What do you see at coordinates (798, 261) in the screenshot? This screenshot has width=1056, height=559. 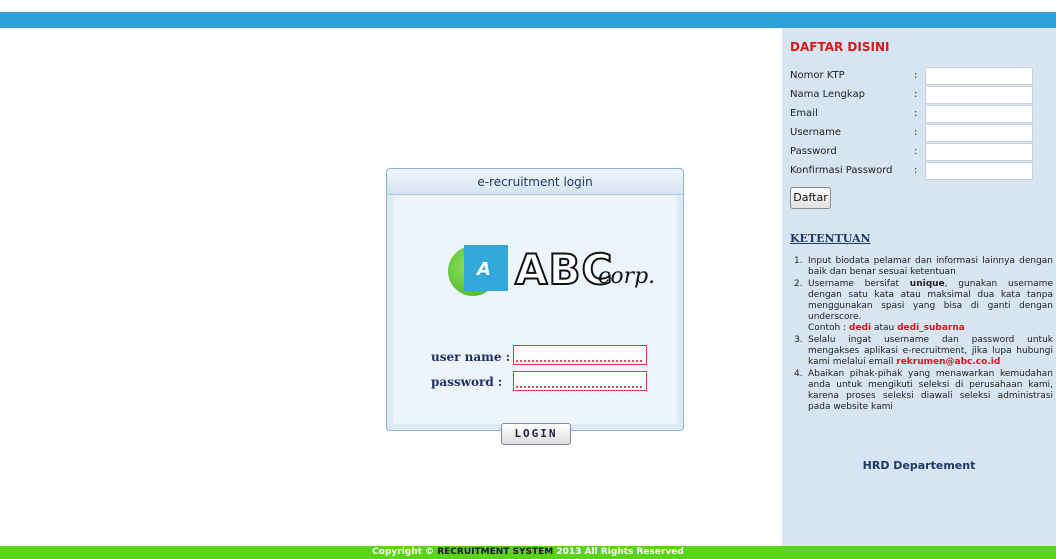 I see `rule-number: 1.` at bounding box center [798, 261].